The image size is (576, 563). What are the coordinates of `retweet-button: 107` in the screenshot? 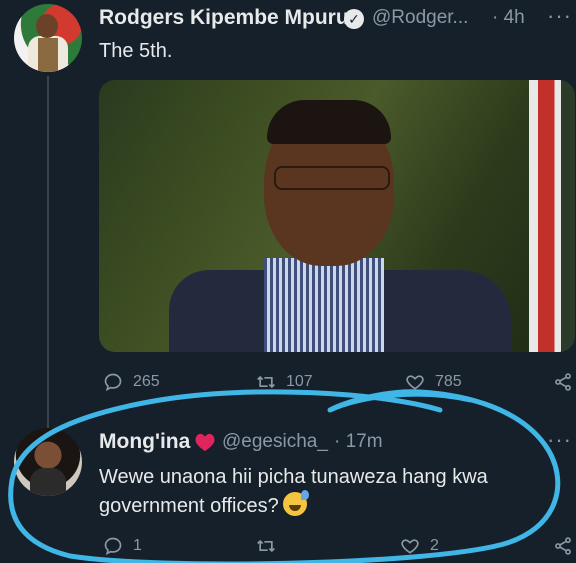 It's located at (284, 382).